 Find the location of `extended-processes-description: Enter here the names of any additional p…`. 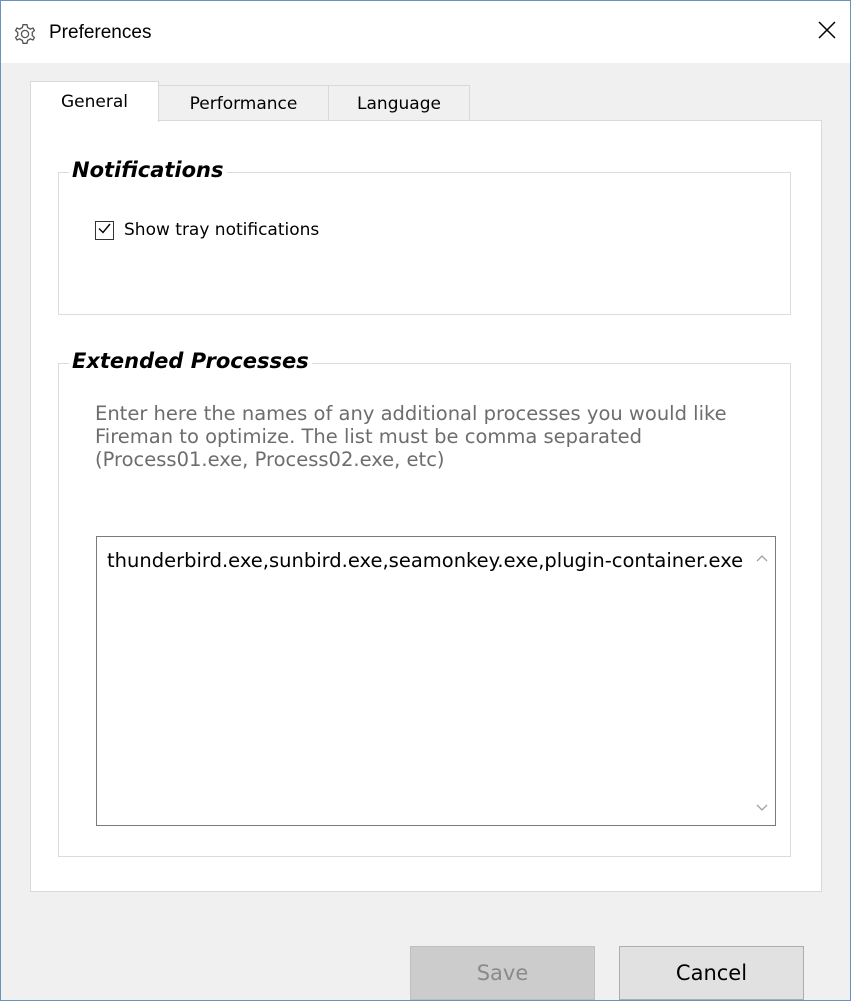

extended-processes-description: Enter here the names of any additional p… is located at coordinates (411, 436).